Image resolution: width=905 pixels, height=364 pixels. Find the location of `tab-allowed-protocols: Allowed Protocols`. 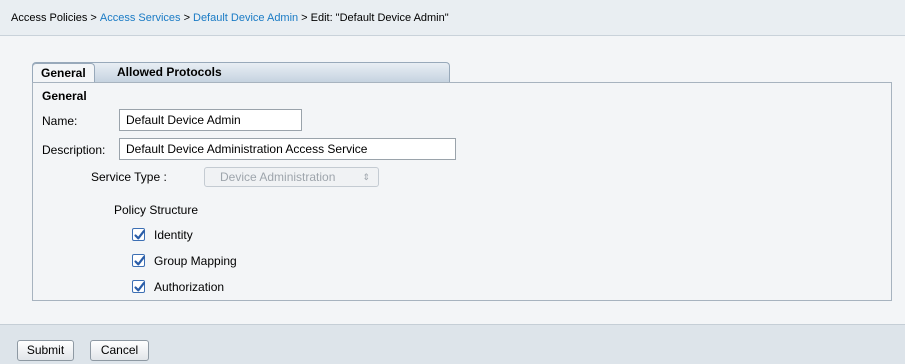

tab-allowed-protocols: Allowed Protocols is located at coordinates (169, 73).